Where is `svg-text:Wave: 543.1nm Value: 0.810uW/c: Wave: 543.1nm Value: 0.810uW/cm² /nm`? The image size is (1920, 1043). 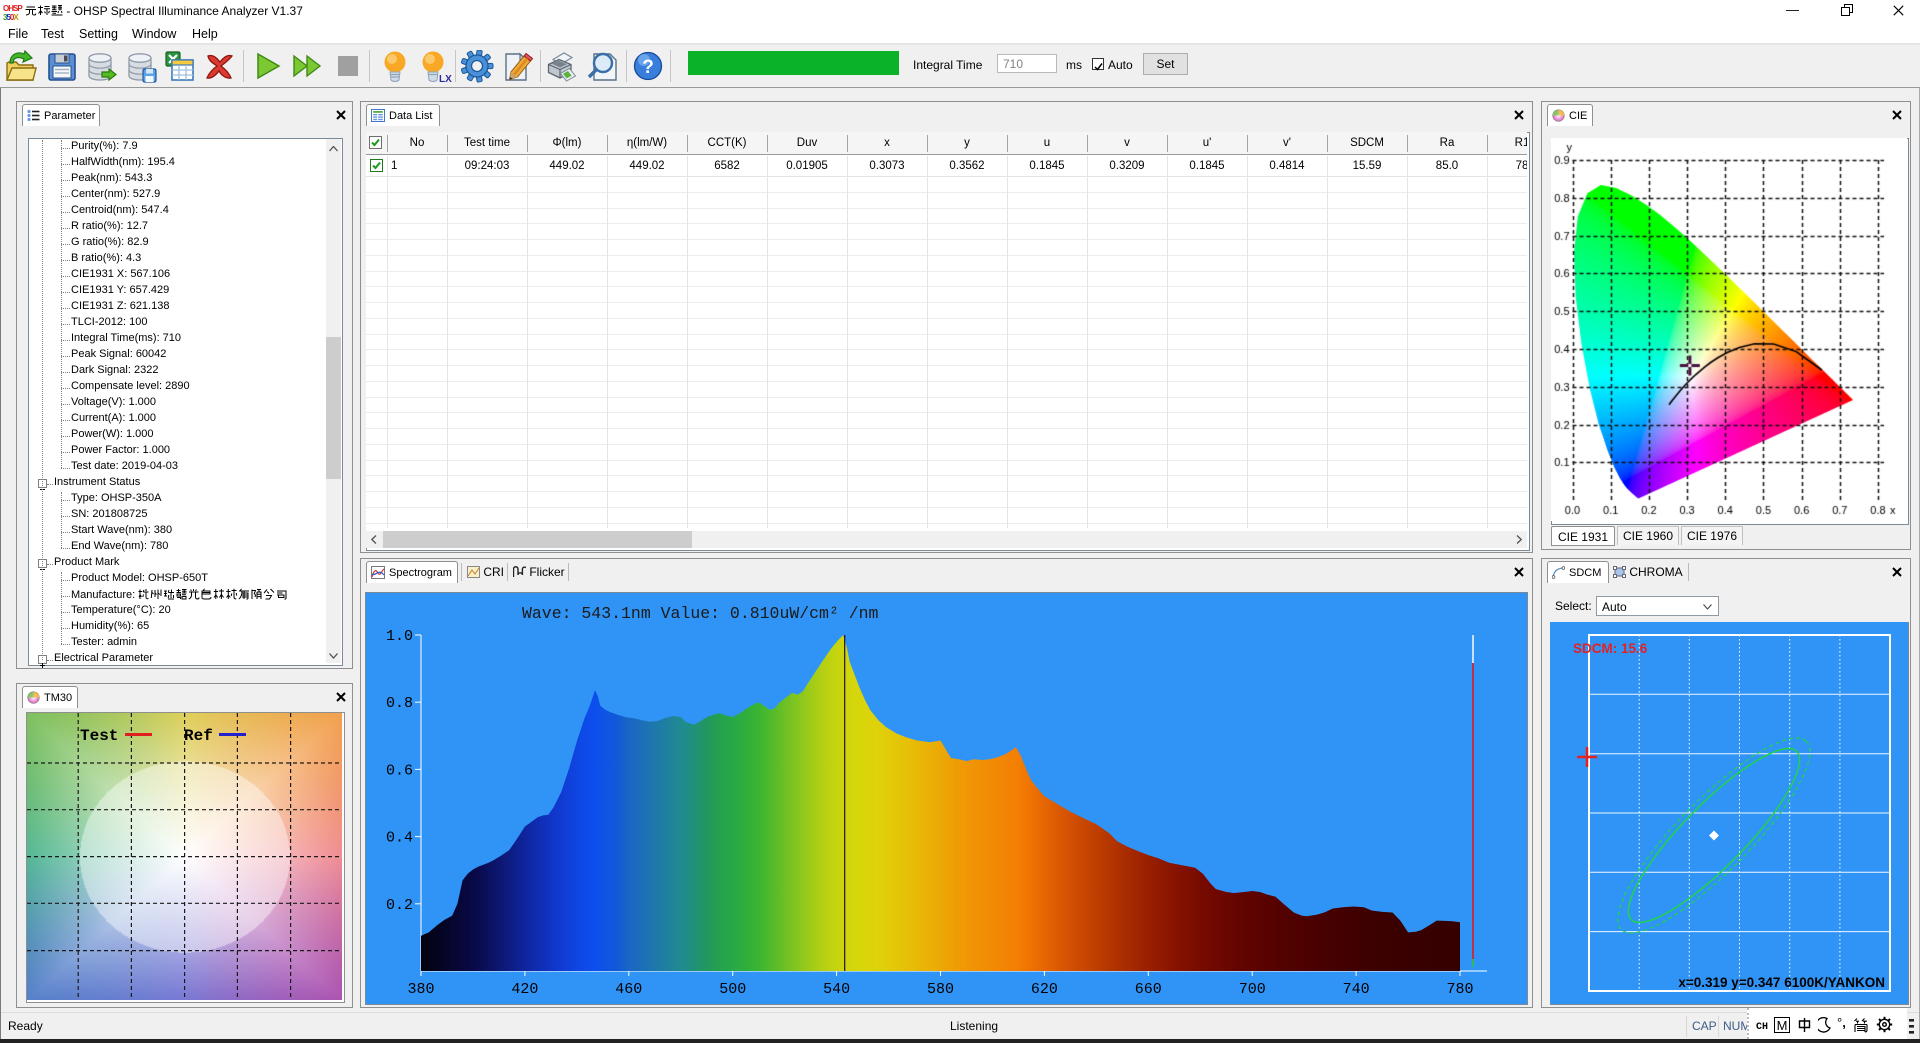 svg-text:Wave: 543.1nm Value: 0.810uW/c: Wave: 543.1nm Value: 0.810uW/cm² /nm is located at coordinates (700, 613).